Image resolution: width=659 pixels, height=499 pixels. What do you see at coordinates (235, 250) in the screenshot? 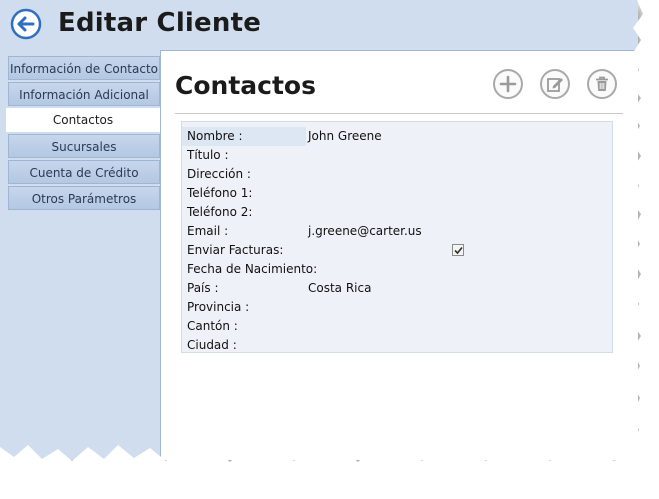
I see `field-label: Enviar Facturas:` at bounding box center [235, 250].